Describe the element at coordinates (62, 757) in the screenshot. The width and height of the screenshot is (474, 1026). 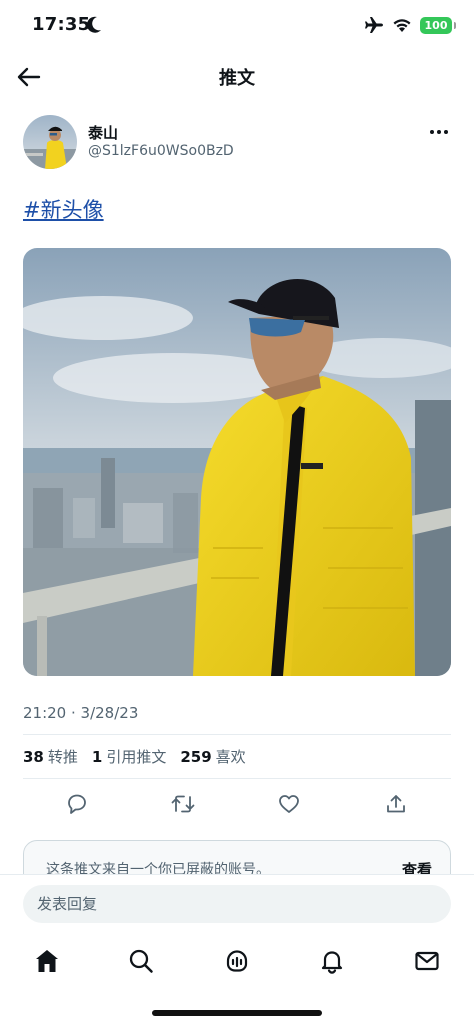
I see `retweets-label: 转推` at that location.